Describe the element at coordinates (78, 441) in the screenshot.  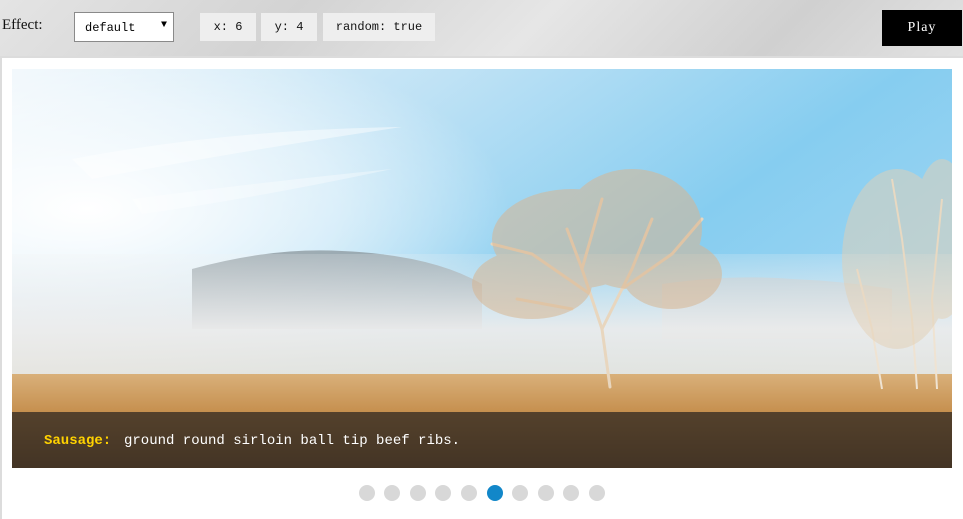
I see `caption-title: Sausage:` at that location.